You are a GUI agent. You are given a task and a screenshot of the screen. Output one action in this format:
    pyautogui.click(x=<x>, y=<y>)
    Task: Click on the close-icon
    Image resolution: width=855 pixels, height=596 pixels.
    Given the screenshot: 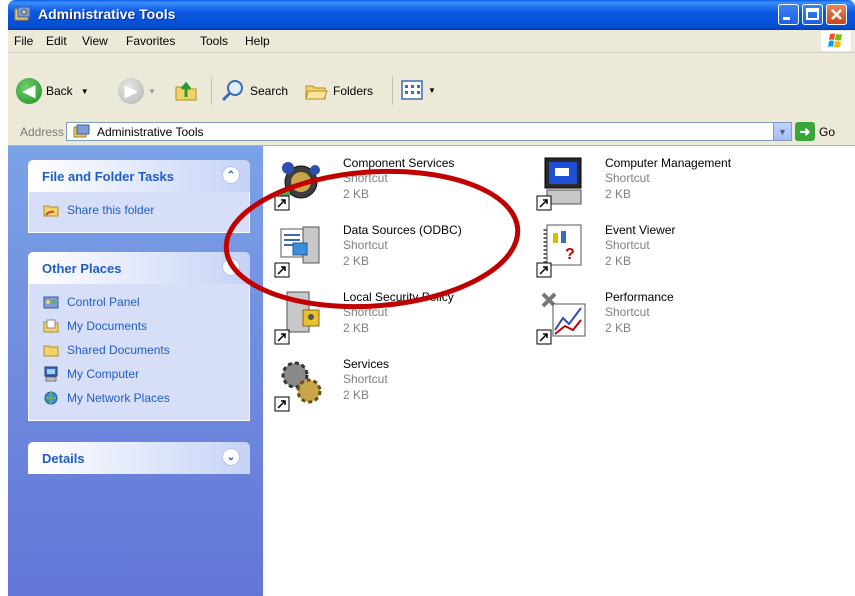 What is the action you would take?
    pyautogui.click(x=836, y=14)
    